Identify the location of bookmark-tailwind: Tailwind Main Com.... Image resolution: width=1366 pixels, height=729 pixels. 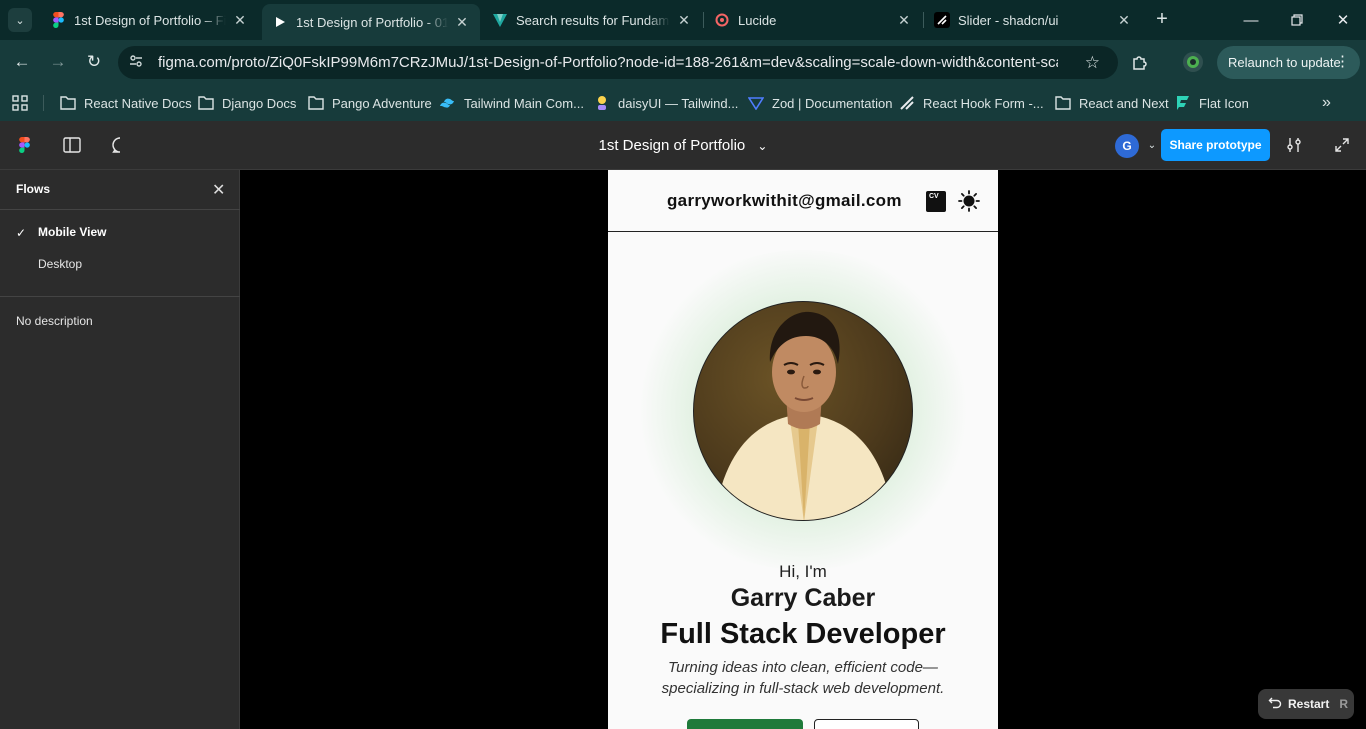
(512, 103).